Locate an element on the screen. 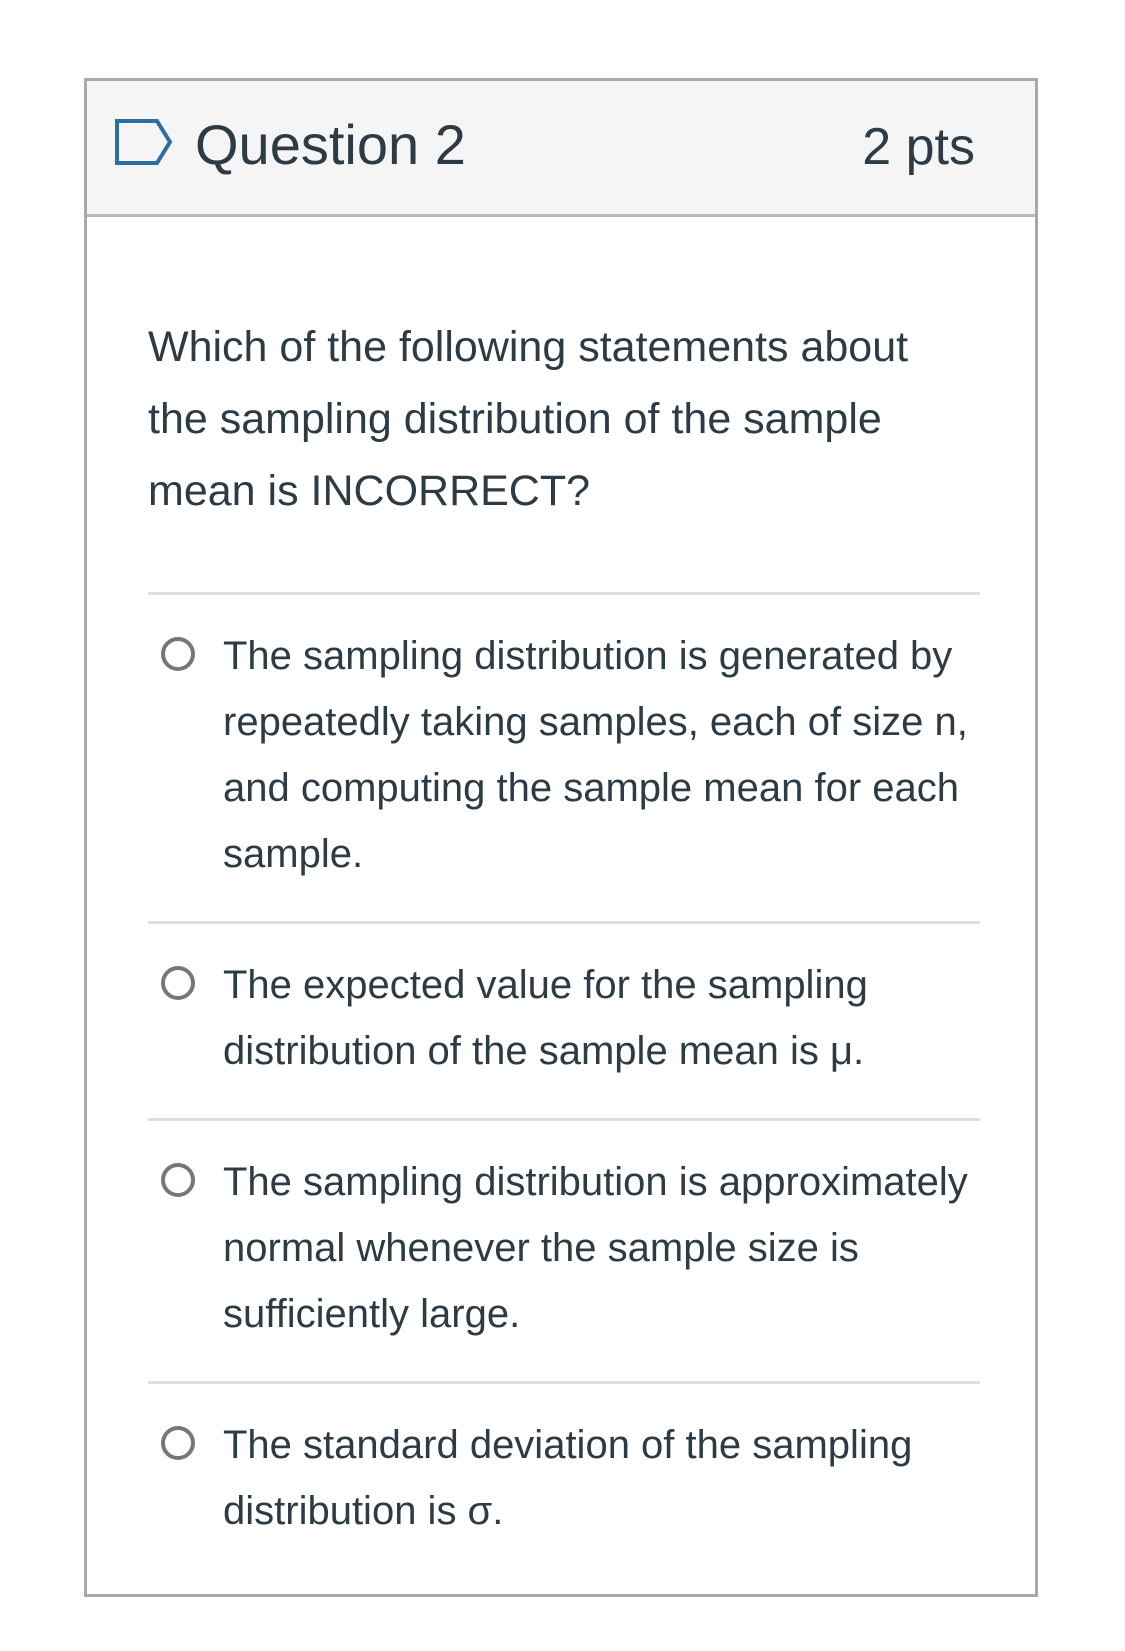  question-title: Question 2 is located at coordinates (330, 144).